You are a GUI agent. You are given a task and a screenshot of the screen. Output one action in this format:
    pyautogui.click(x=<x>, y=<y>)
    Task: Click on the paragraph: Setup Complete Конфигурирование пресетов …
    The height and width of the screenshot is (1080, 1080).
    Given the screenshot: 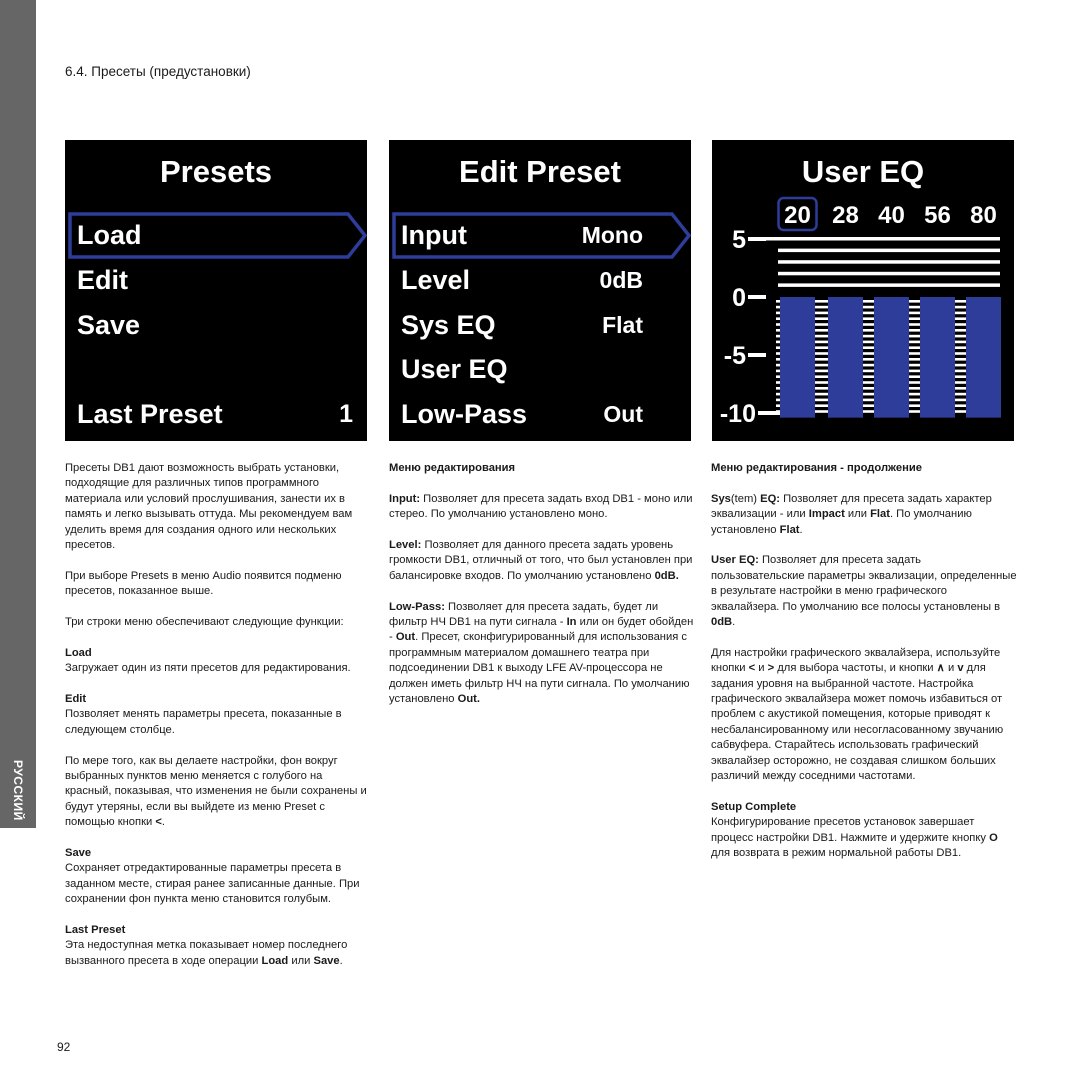 What is the action you would take?
    pyautogui.click(x=864, y=831)
    